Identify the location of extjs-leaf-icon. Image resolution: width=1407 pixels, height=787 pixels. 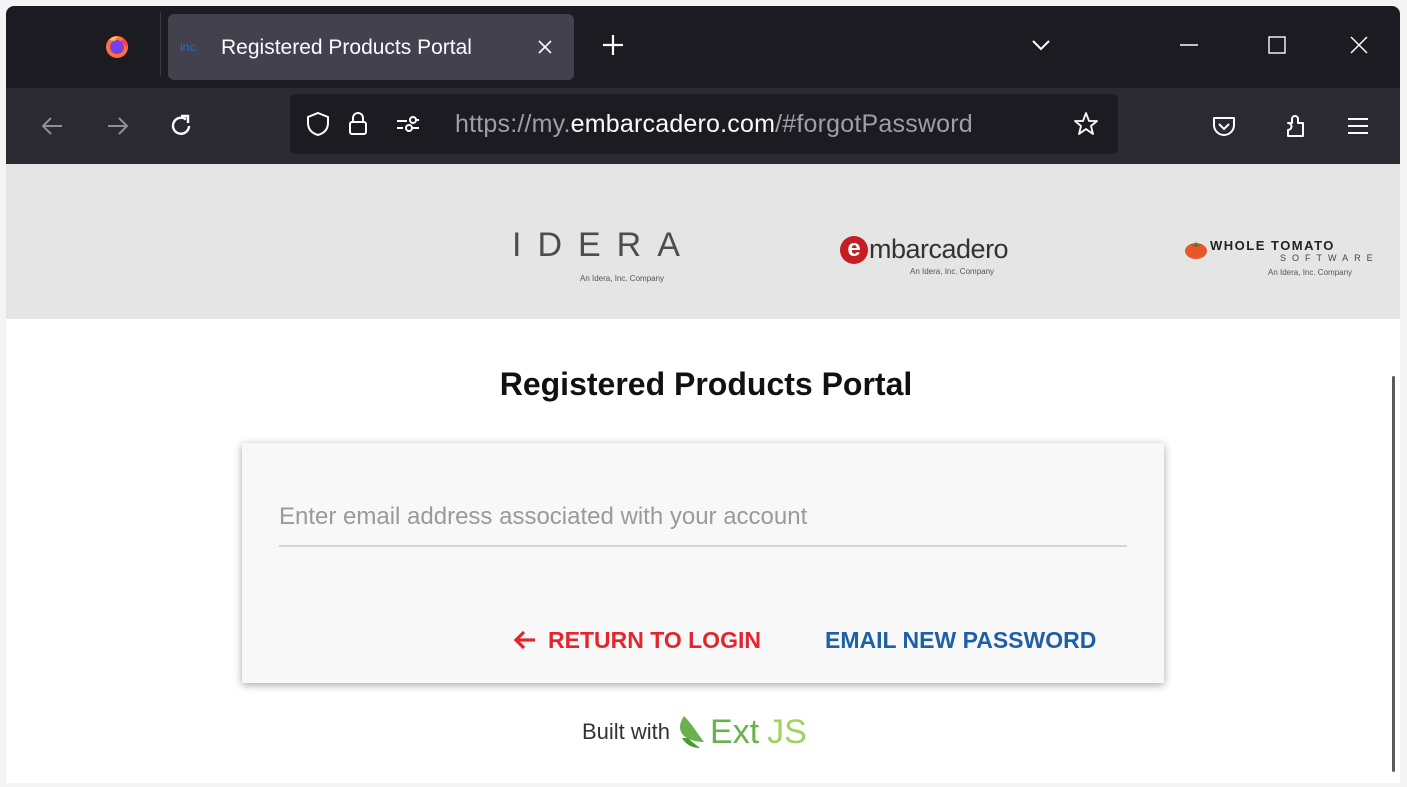
(692, 732).